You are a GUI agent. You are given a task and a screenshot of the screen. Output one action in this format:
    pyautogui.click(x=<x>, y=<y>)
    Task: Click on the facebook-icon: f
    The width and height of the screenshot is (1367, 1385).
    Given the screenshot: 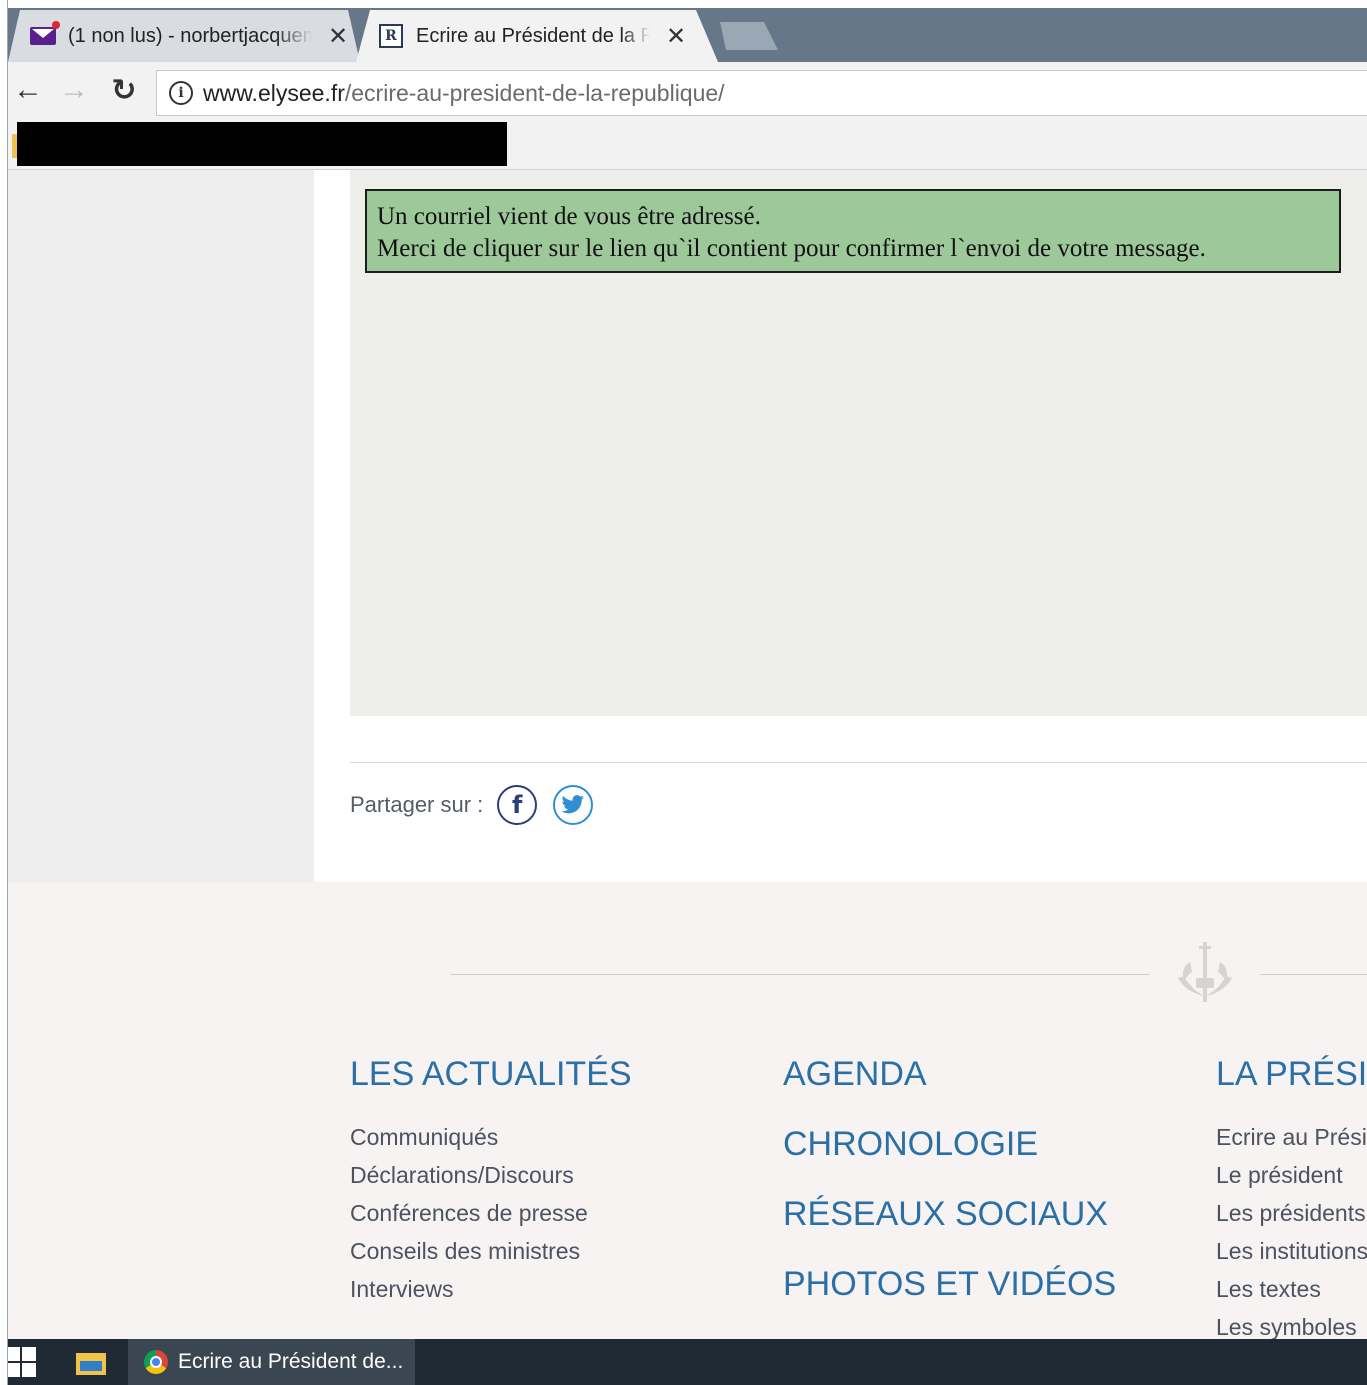 What is the action you would take?
    pyautogui.click(x=517, y=805)
    